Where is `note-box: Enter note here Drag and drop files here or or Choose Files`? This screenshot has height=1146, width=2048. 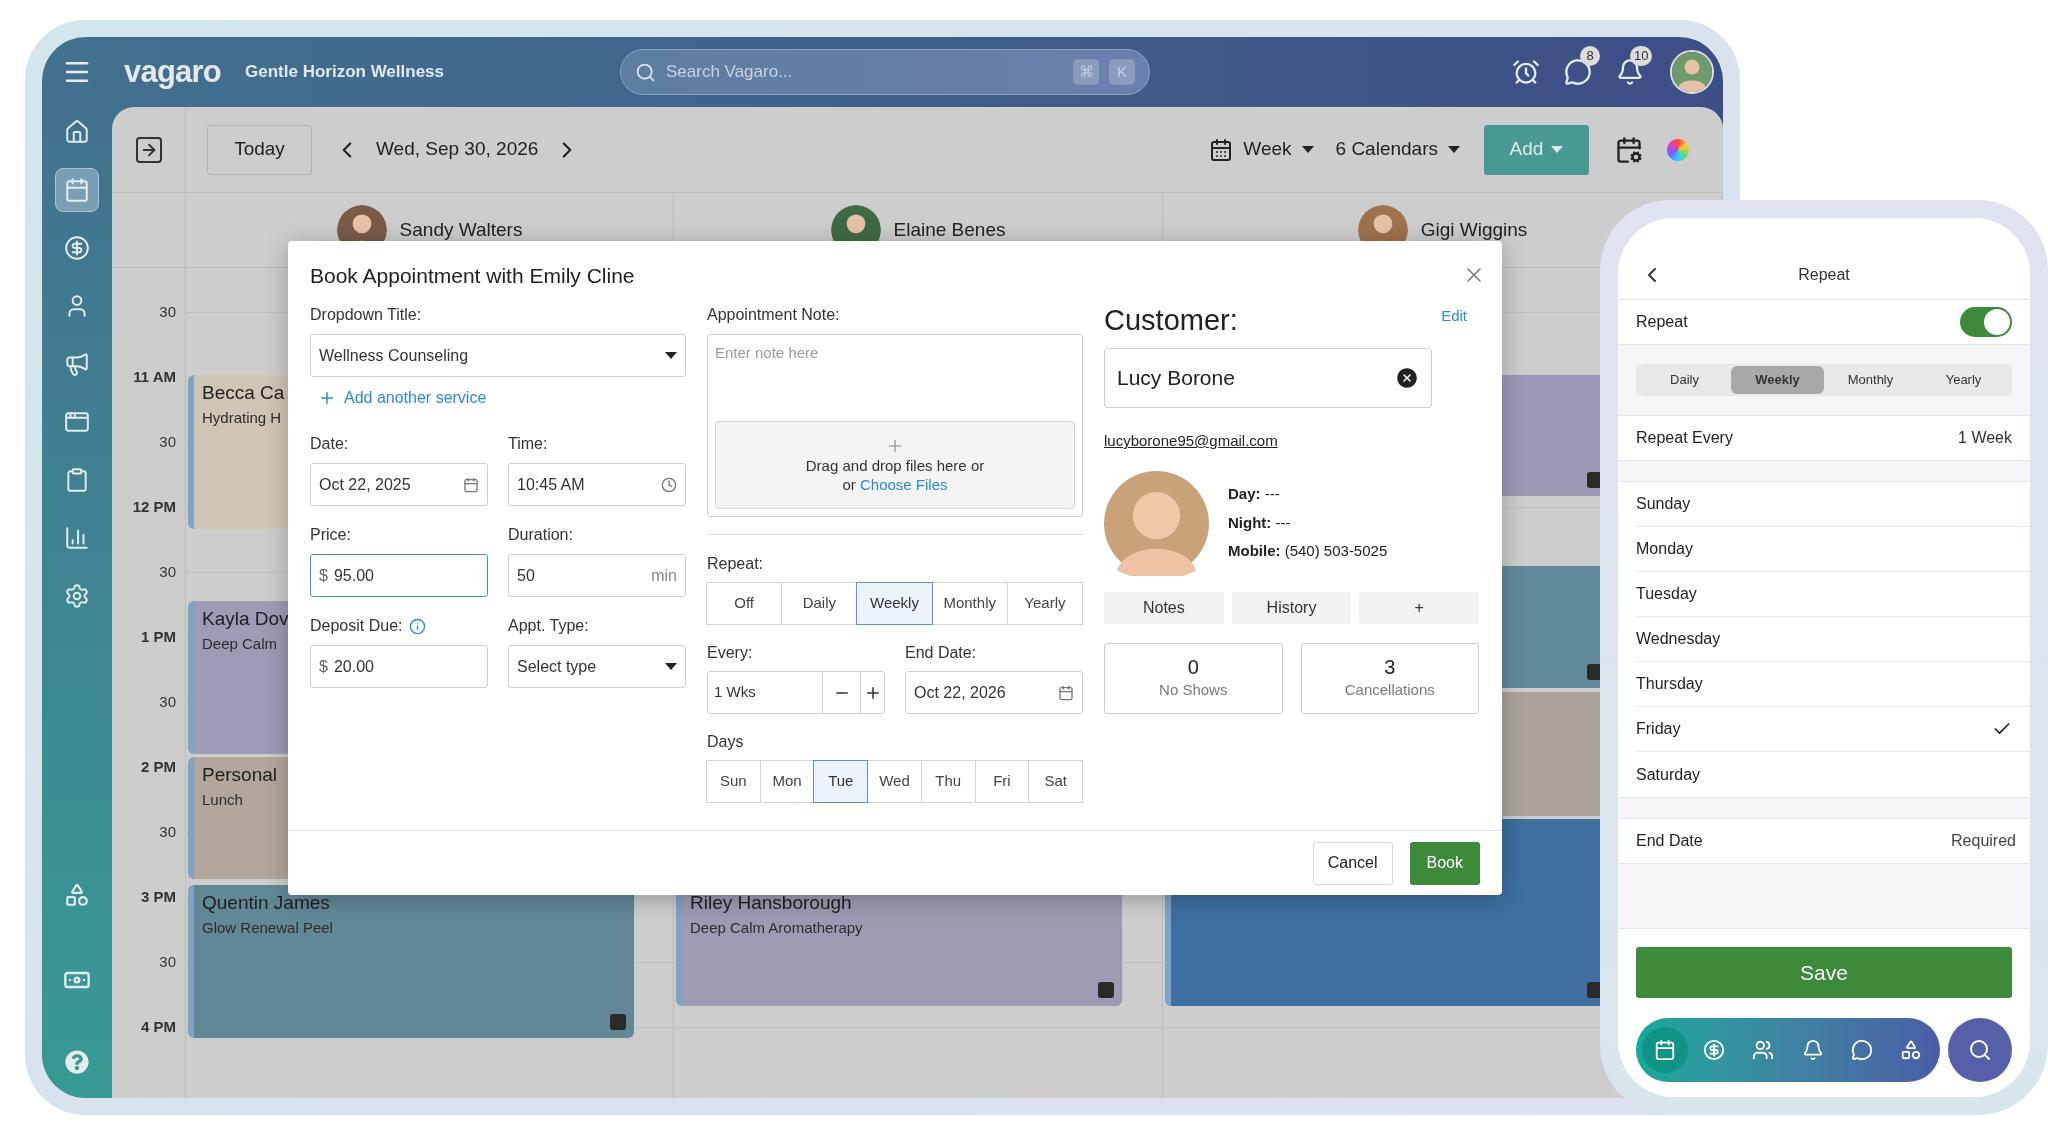
note-box: Enter note here Drag and drop files here or or Choose Files is located at coordinates (895, 425).